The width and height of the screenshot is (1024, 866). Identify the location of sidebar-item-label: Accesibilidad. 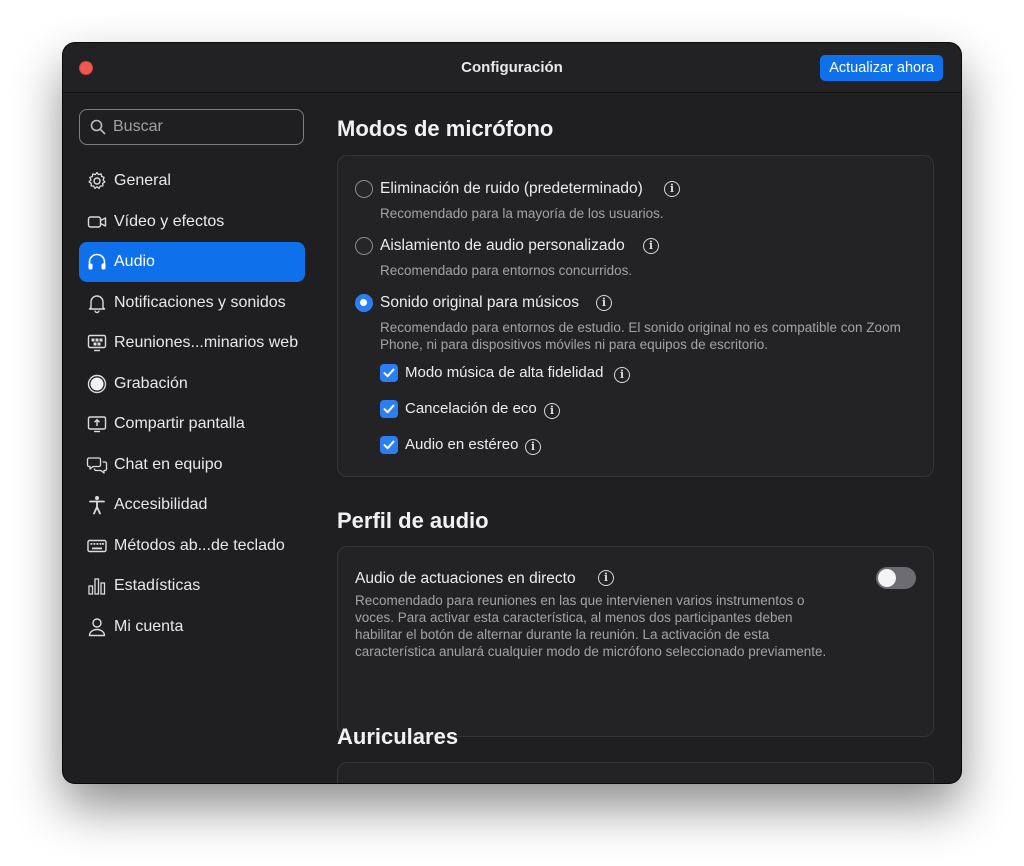
(161, 504).